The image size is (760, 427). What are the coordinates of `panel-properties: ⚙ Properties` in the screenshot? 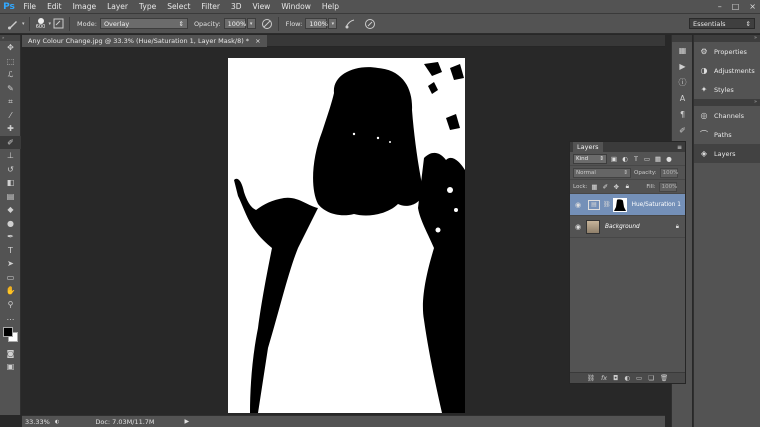 It's located at (727, 51).